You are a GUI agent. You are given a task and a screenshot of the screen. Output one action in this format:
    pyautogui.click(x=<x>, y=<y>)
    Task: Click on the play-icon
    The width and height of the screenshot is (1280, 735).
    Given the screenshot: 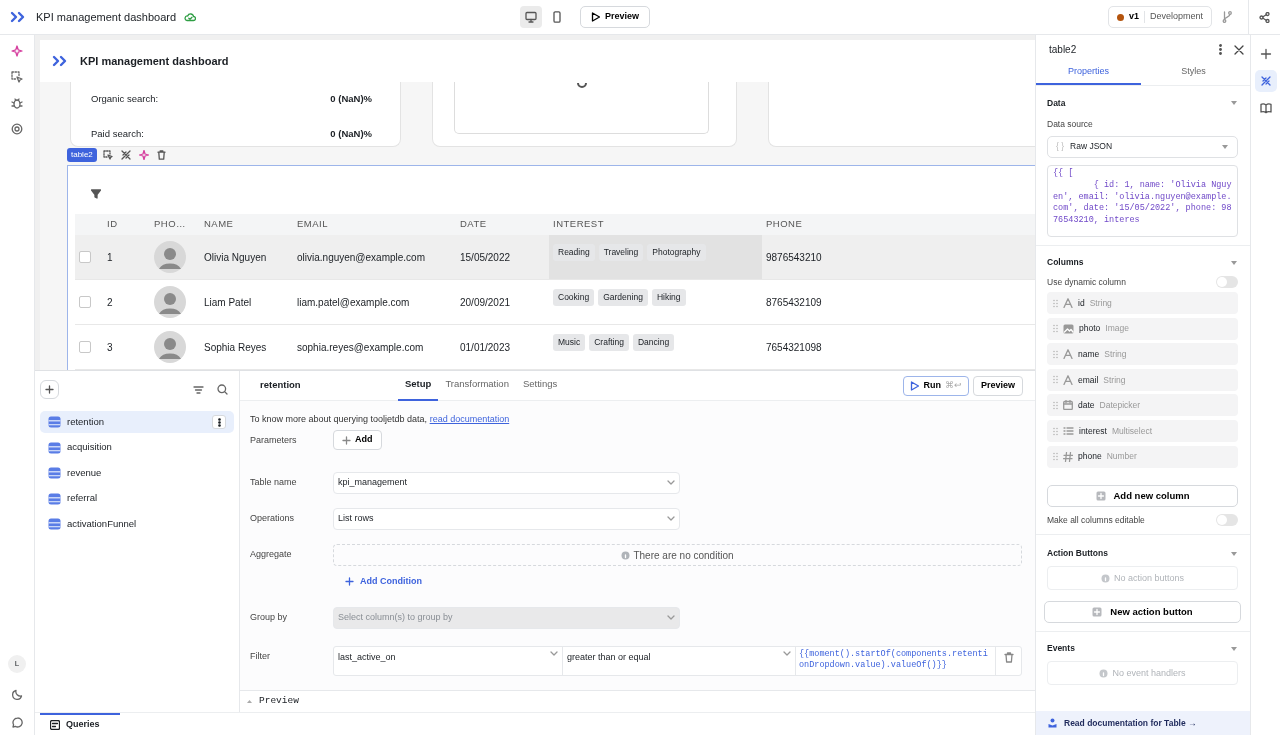 What is the action you would take?
    pyautogui.click(x=595, y=17)
    